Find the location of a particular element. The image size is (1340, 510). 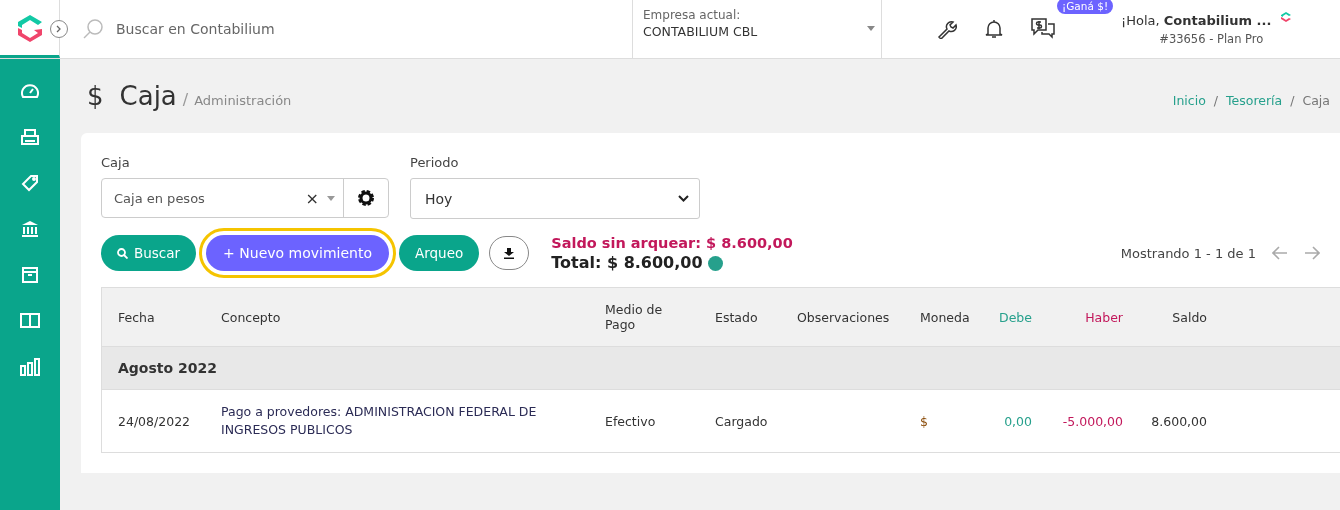

column-header: Estado is located at coordinates (756, 317).